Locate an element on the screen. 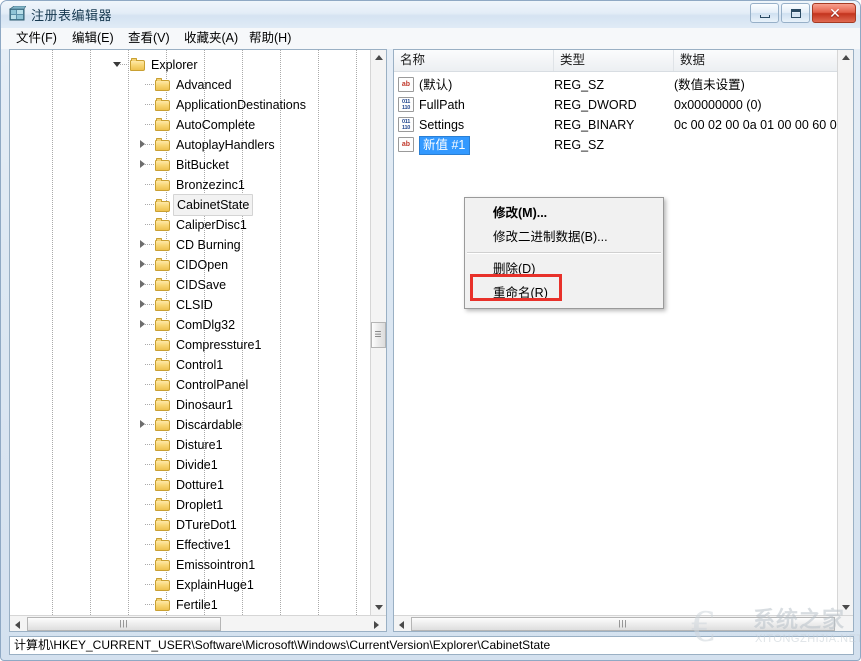 The image size is (861, 661). tree-item-label: Advanced is located at coordinates (204, 84).